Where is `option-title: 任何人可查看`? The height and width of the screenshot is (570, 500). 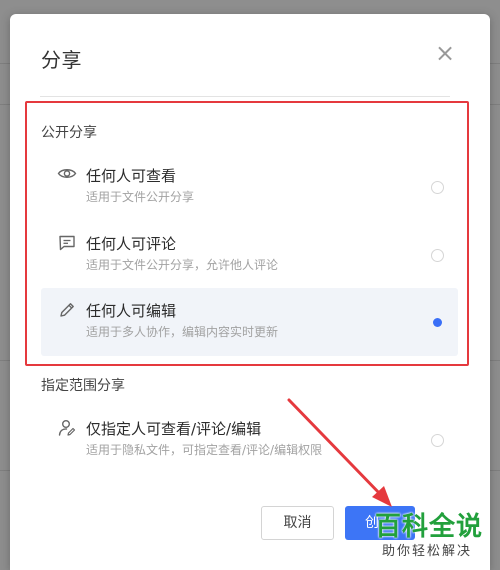
option-title: 任何人可查看 is located at coordinates (131, 176).